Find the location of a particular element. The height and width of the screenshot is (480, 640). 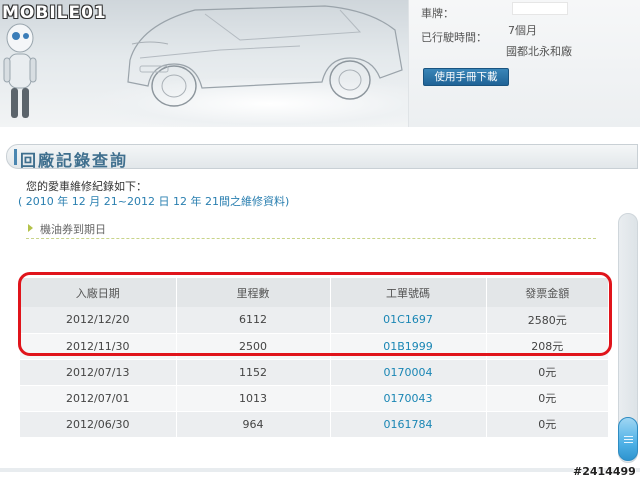

table-row: 2012/07/13 1152 0170004 0元 is located at coordinates (314, 372).